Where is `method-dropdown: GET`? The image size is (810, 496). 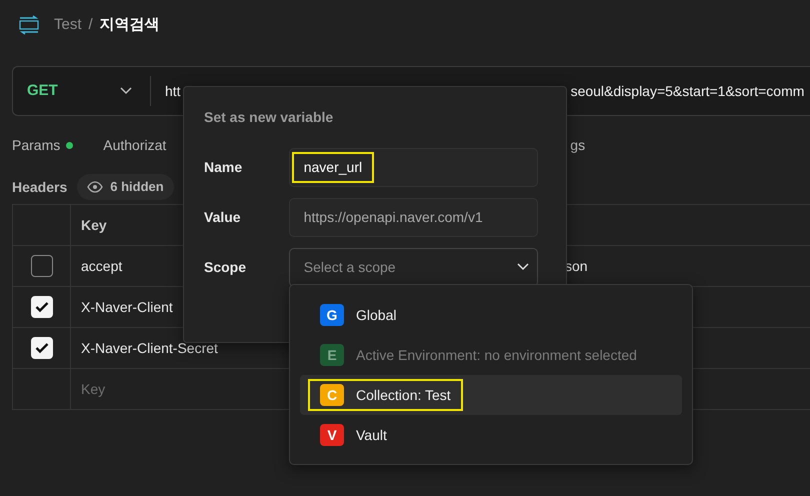 method-dropdown: GET is located at coordinates (82, 91).